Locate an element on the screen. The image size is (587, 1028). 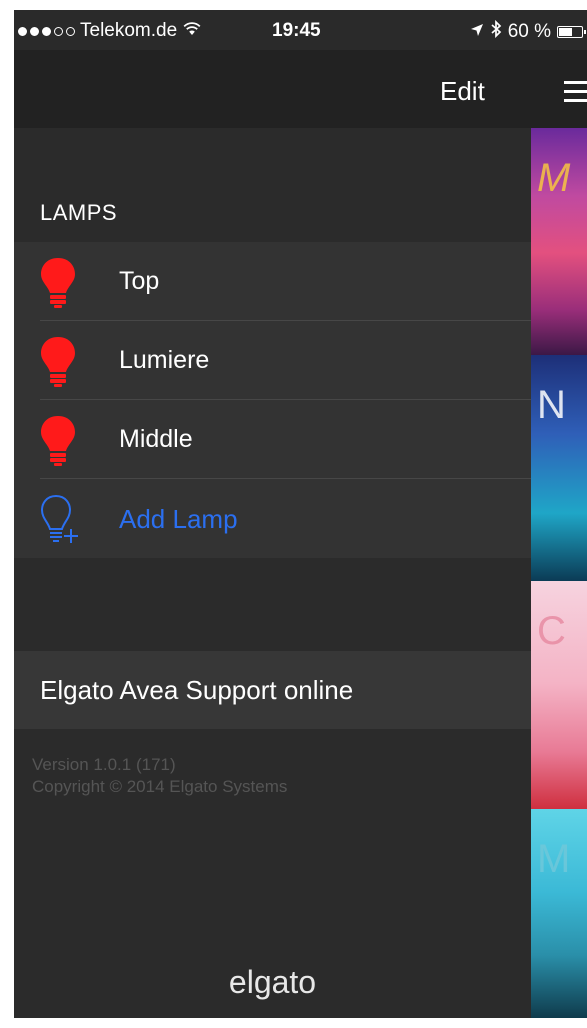
edit-button: Edit is located at coordinates (462, 91).